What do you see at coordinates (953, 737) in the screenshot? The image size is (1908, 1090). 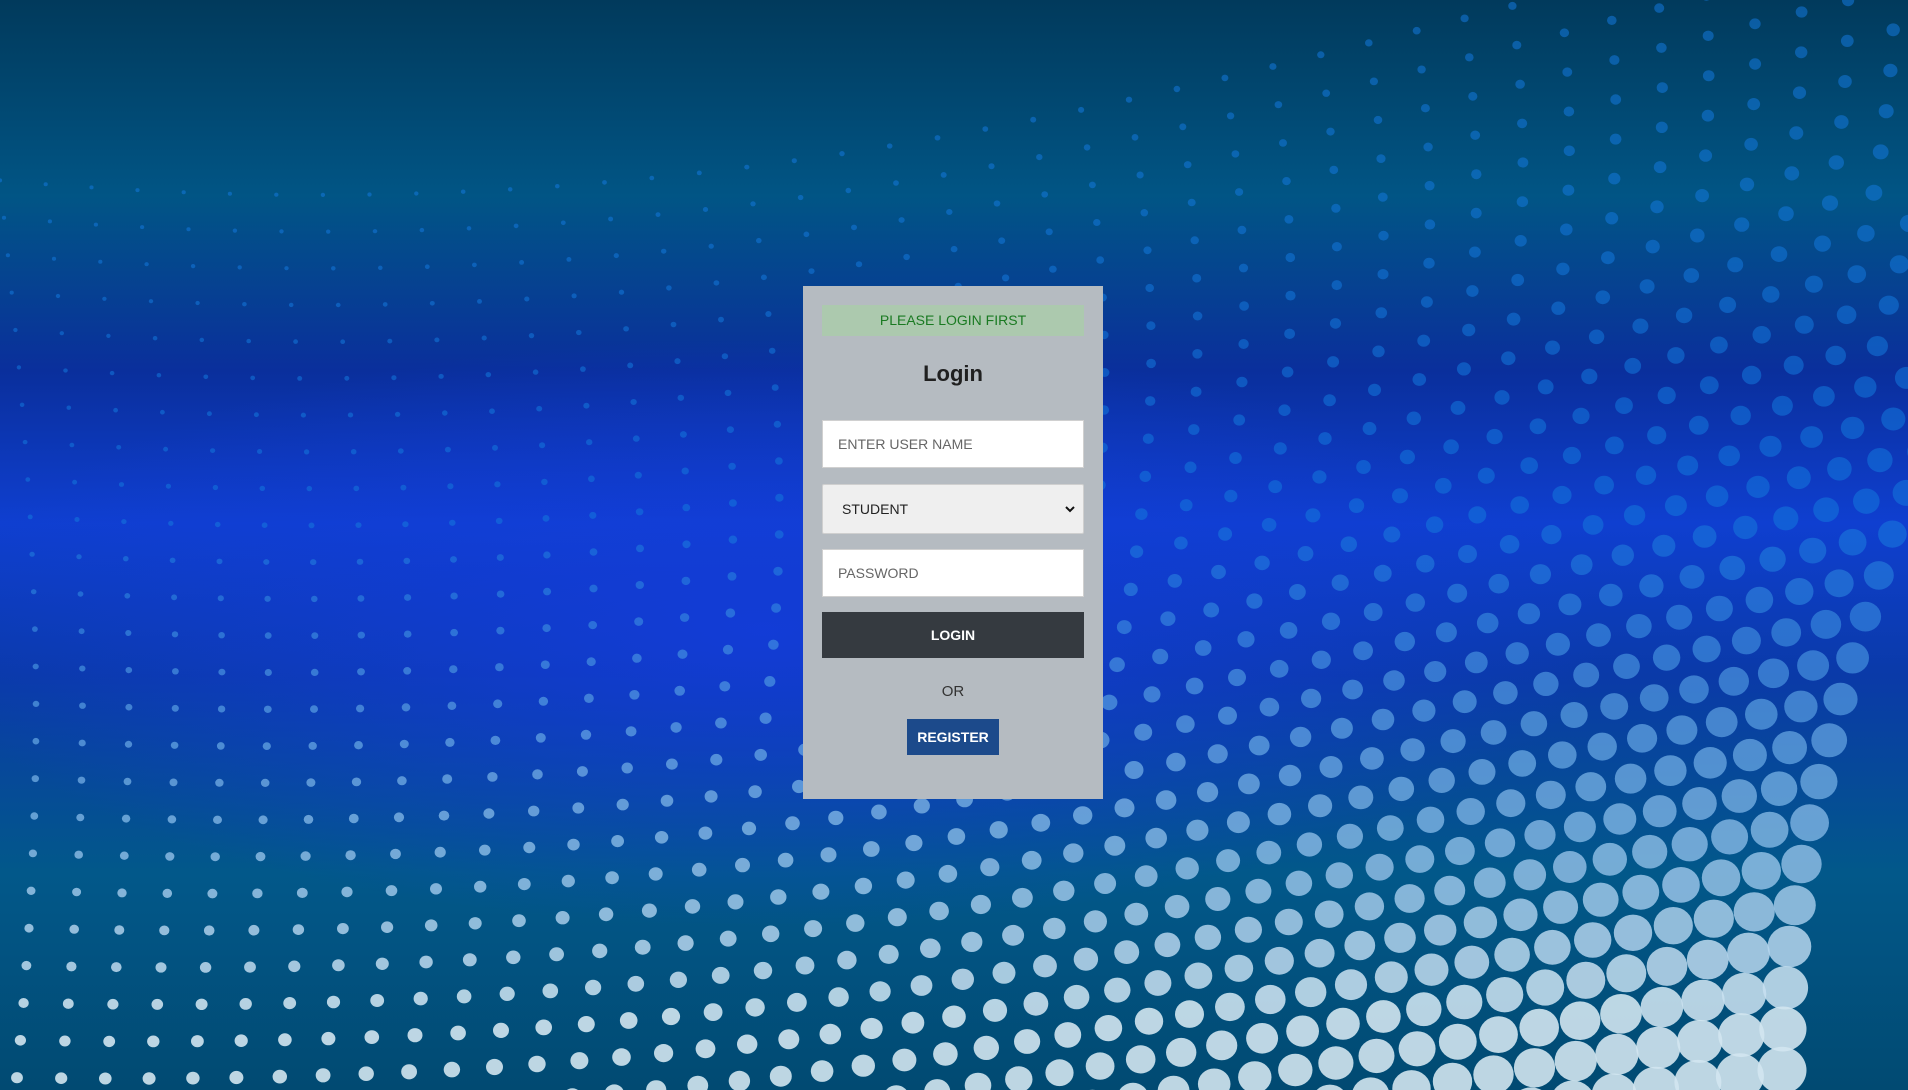 I see `register-button: REGISTER` at bounding box center [953, 737].